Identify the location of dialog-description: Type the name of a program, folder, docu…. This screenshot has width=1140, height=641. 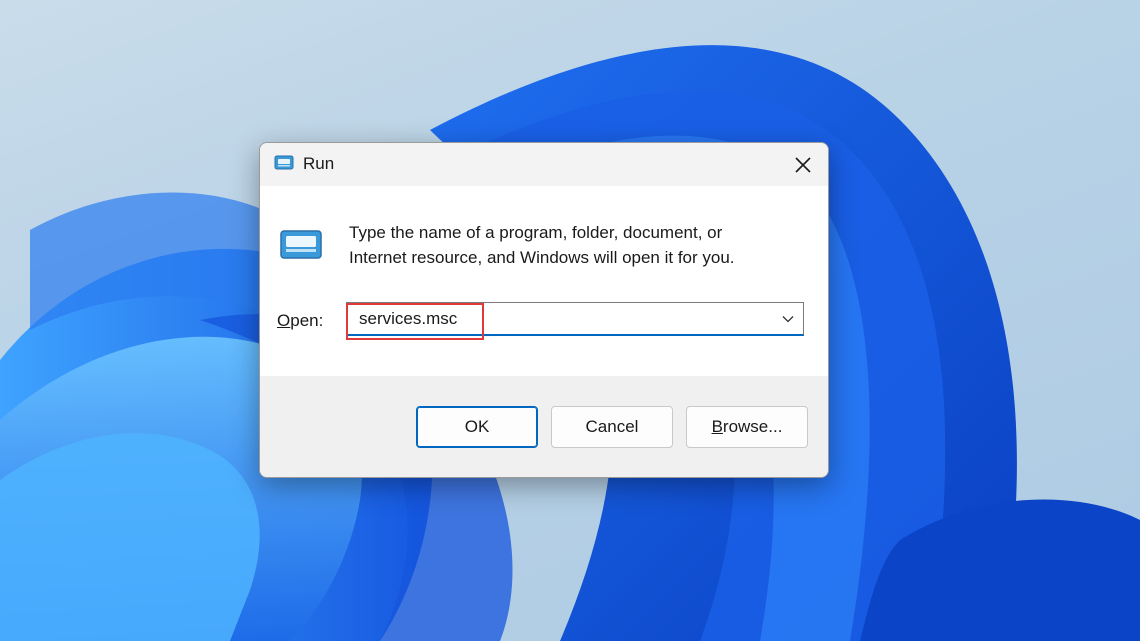
(579, 245).